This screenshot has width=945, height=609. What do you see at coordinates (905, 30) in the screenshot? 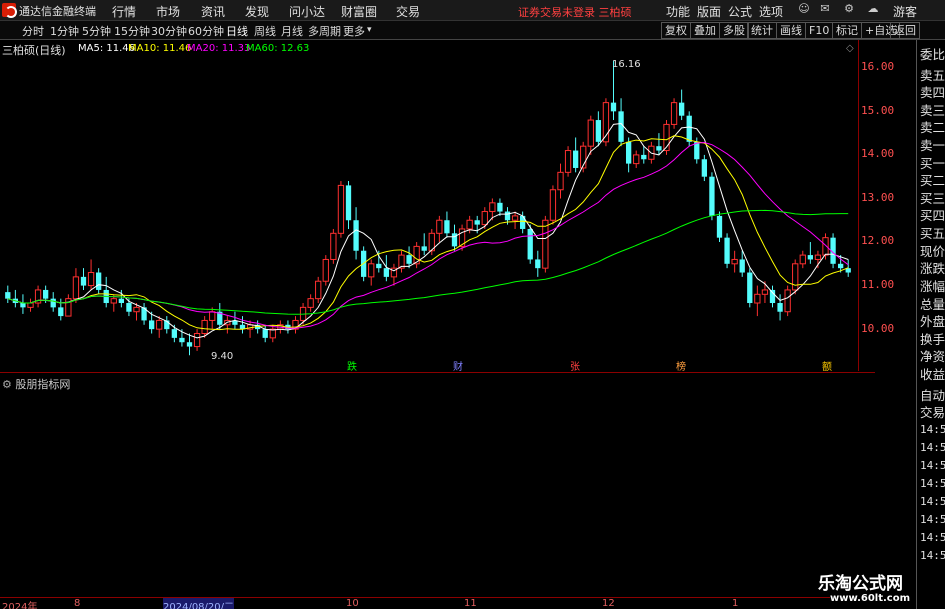
I see `back-button: 返回` at bounding box center [905, 30].